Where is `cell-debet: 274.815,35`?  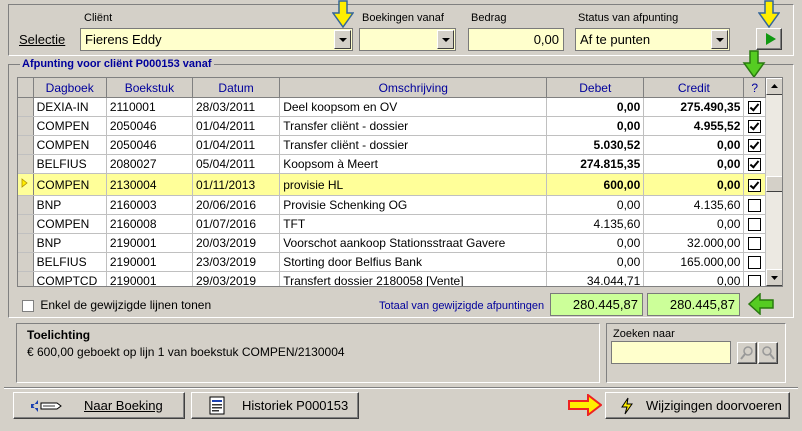 cell-debet: 274.815,35 is located at coordinates (595, 164).